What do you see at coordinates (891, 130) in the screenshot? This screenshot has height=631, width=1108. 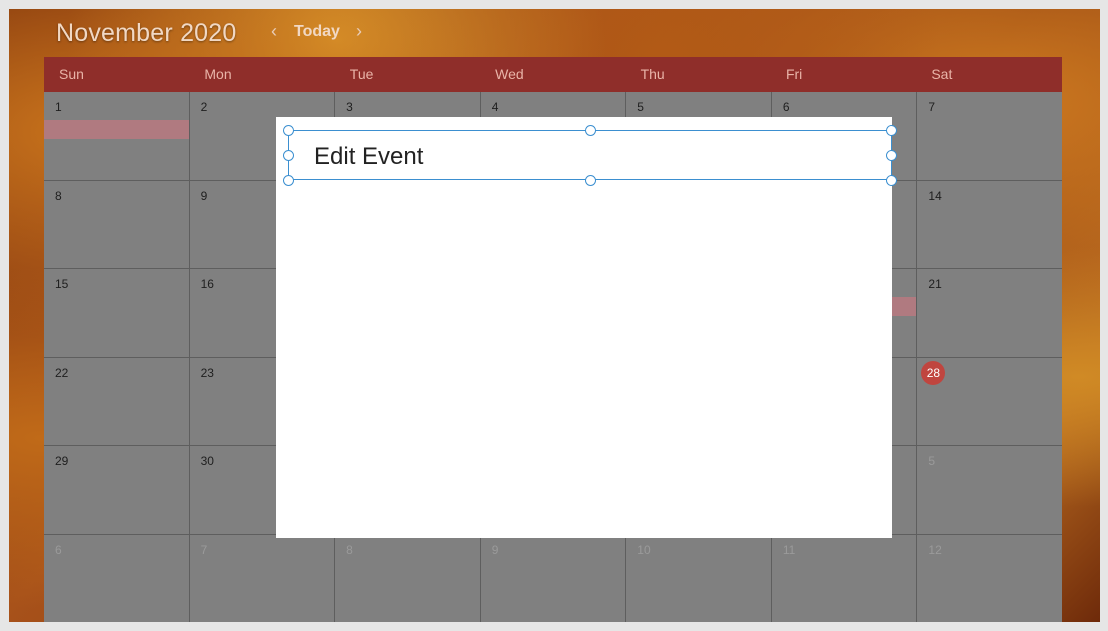 I see `resize-handle-top-right` at bounding box center [891, 130].